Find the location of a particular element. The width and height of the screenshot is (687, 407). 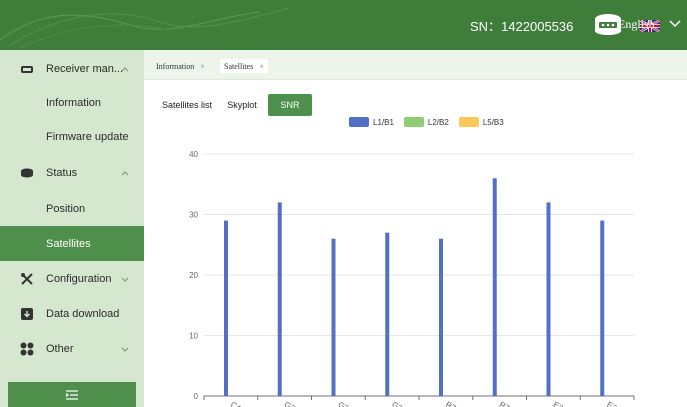

sidebar-item-other: Other is located at coordinates (72, 349).